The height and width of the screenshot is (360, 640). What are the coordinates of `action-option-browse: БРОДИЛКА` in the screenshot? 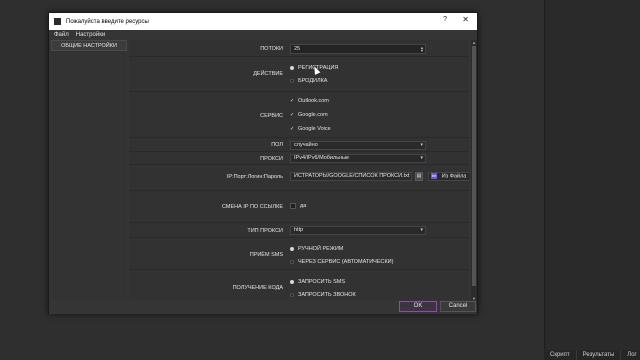 It's located at (308, 81).